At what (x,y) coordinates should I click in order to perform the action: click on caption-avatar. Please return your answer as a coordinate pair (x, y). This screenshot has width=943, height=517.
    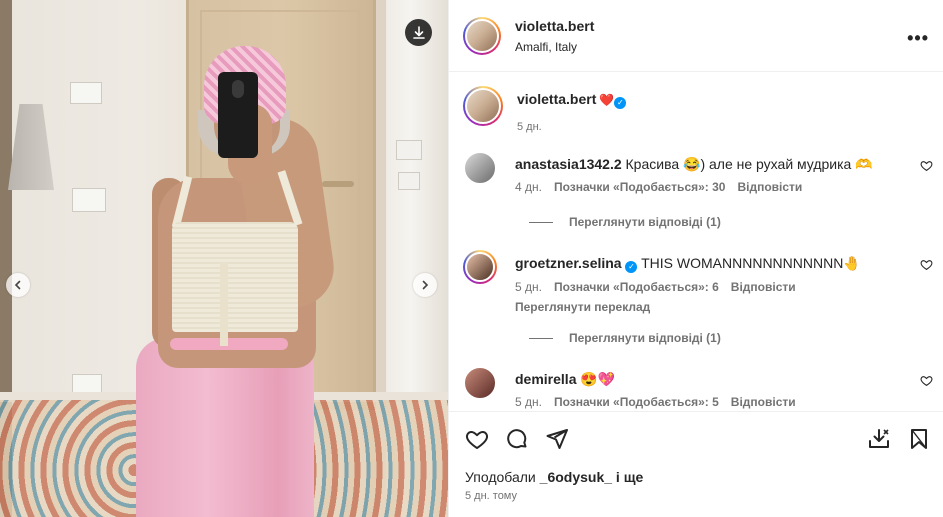
    Looking at the image, I should click on (483, 106).